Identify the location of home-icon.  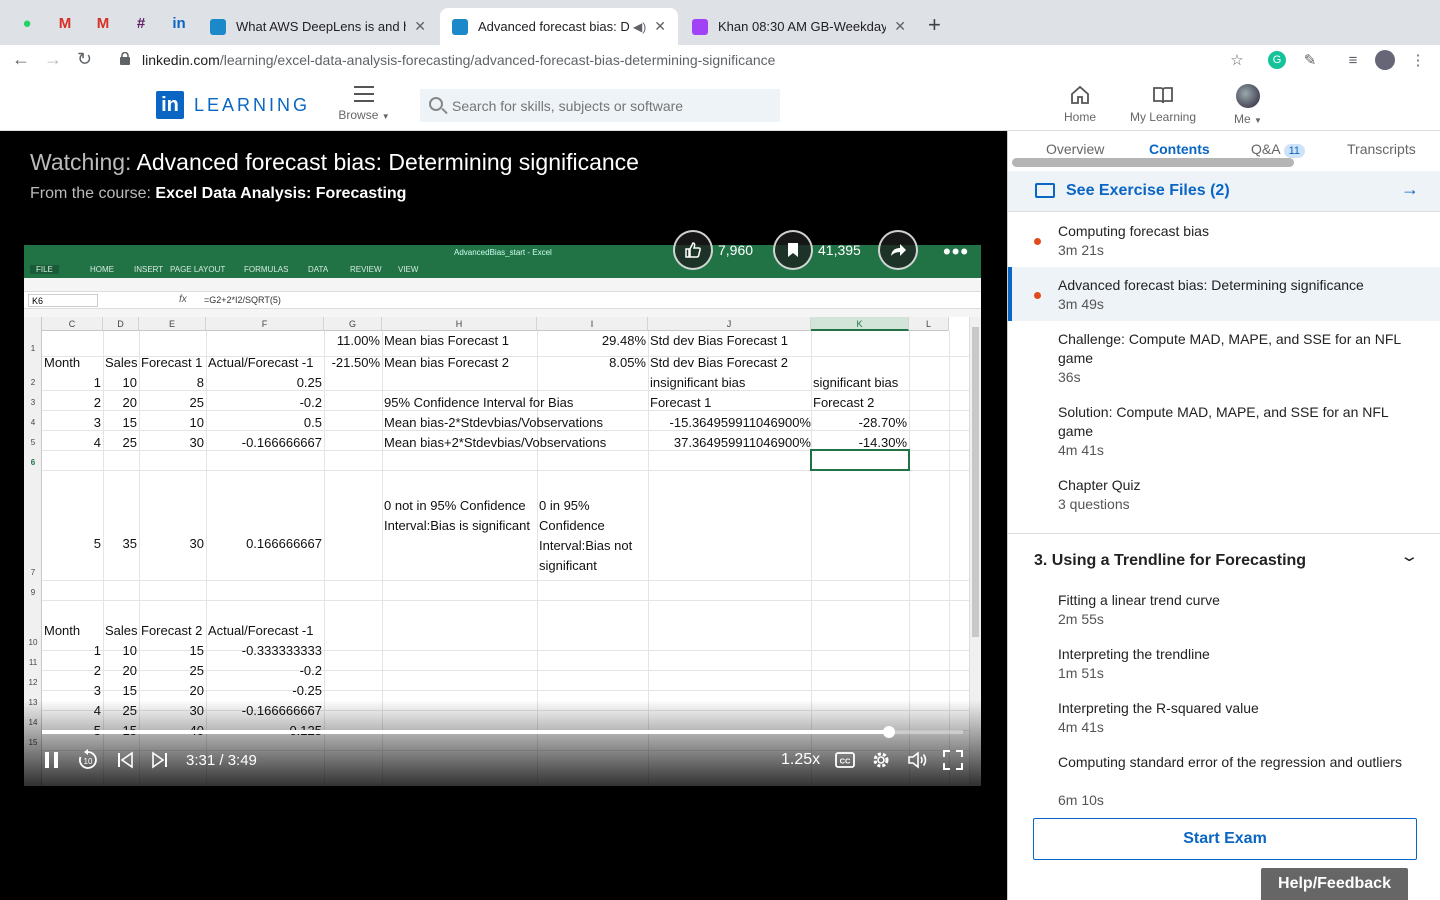
(1080, 94).